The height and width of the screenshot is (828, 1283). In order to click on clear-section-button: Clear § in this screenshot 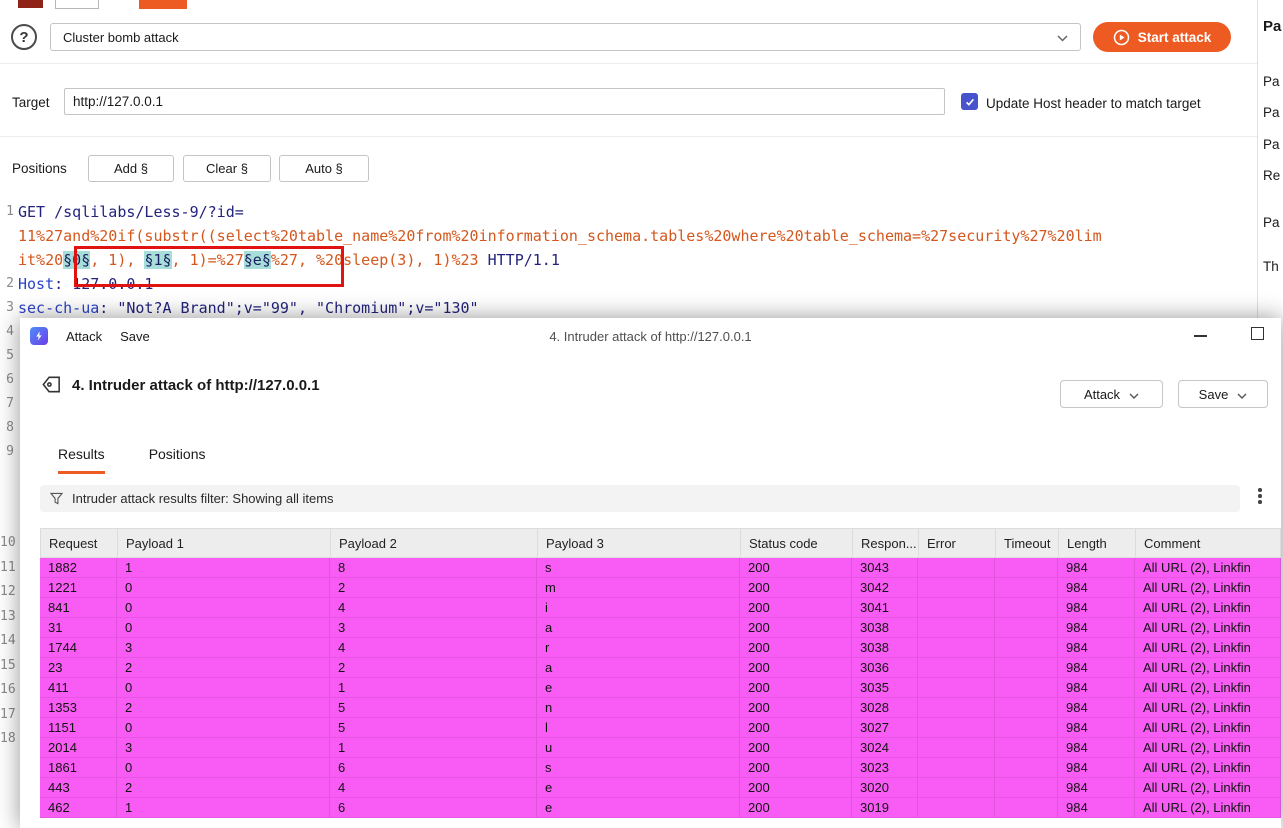, I will do `click(227, 168)`.